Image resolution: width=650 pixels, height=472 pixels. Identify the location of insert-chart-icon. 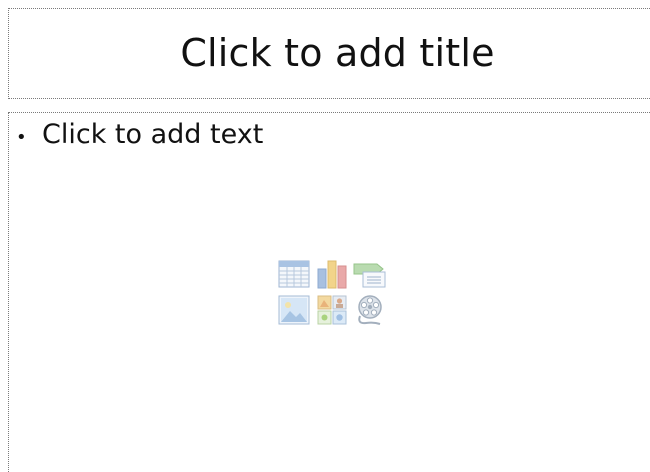
(332, 274).